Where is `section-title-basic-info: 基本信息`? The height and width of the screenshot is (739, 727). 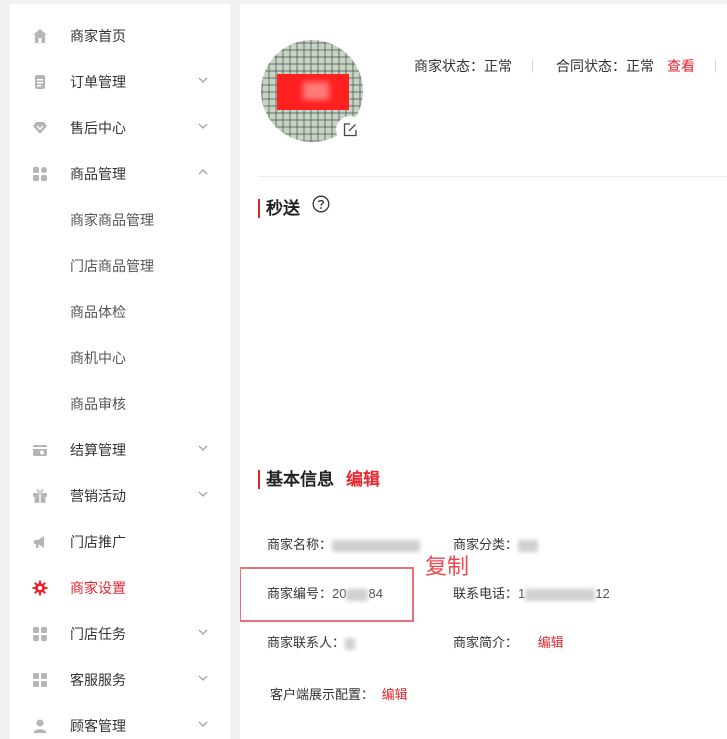
section-title-basic-info: 基本信息 is located at coordinates (296, 479).